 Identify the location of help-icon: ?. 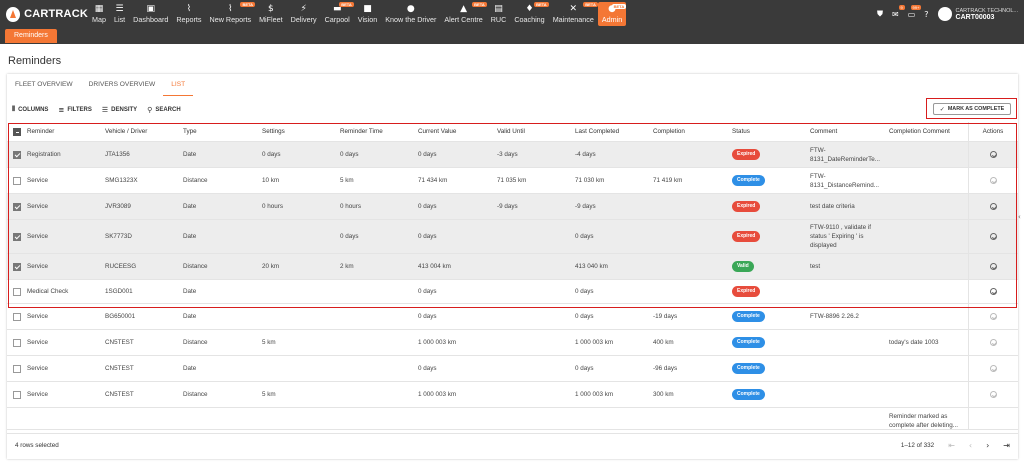
(926, 14).